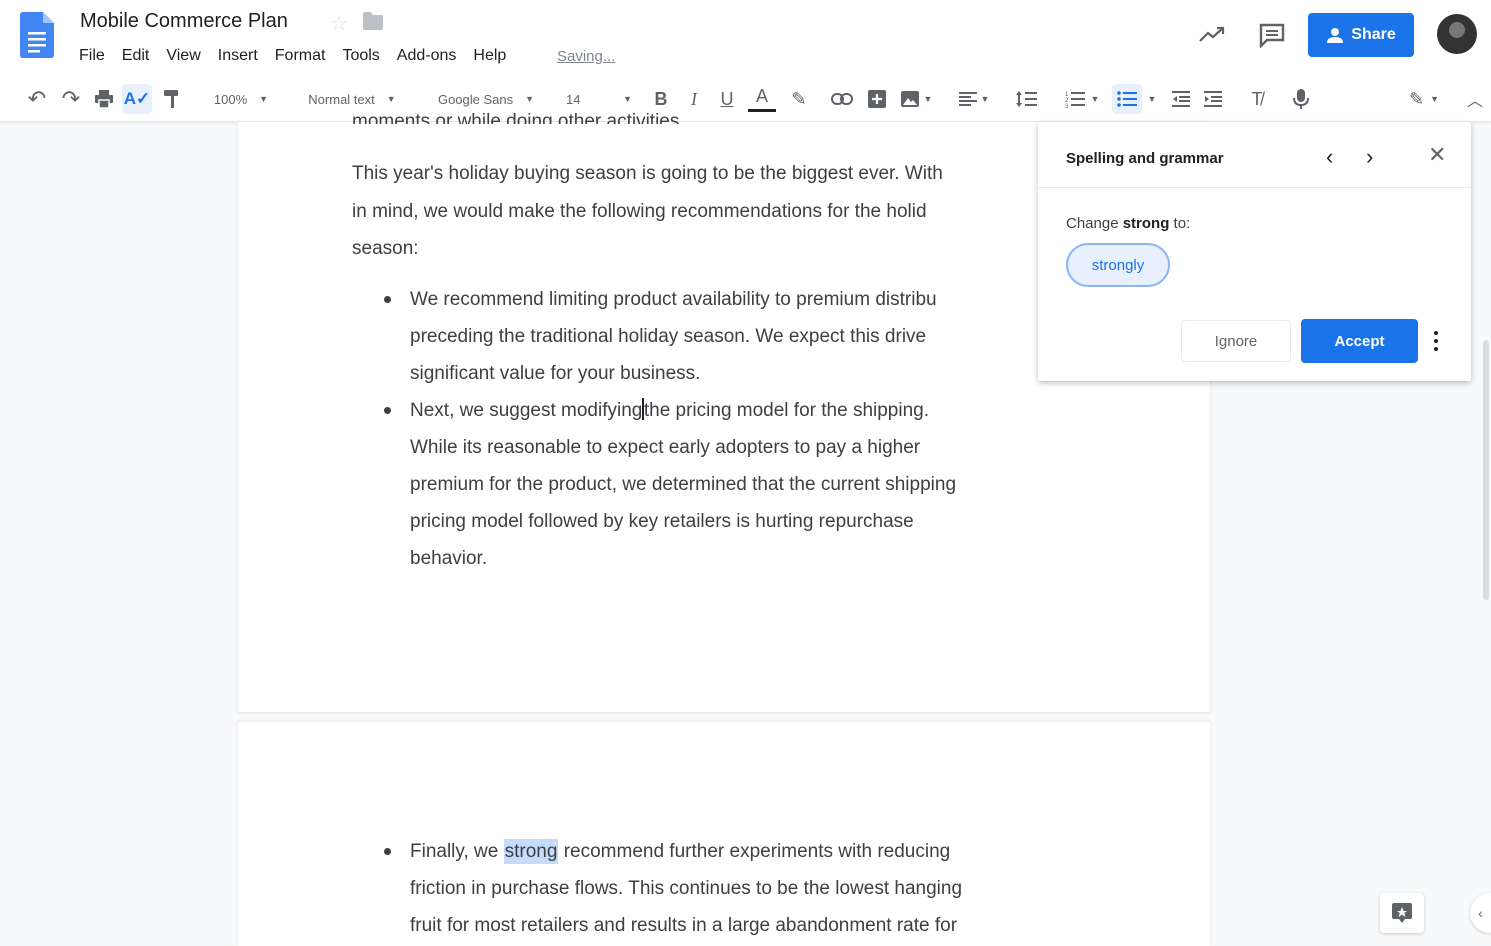  Describe the element at coordinates (1026, 99) in the screenshot. I see `line-spacing-icon` at that location.